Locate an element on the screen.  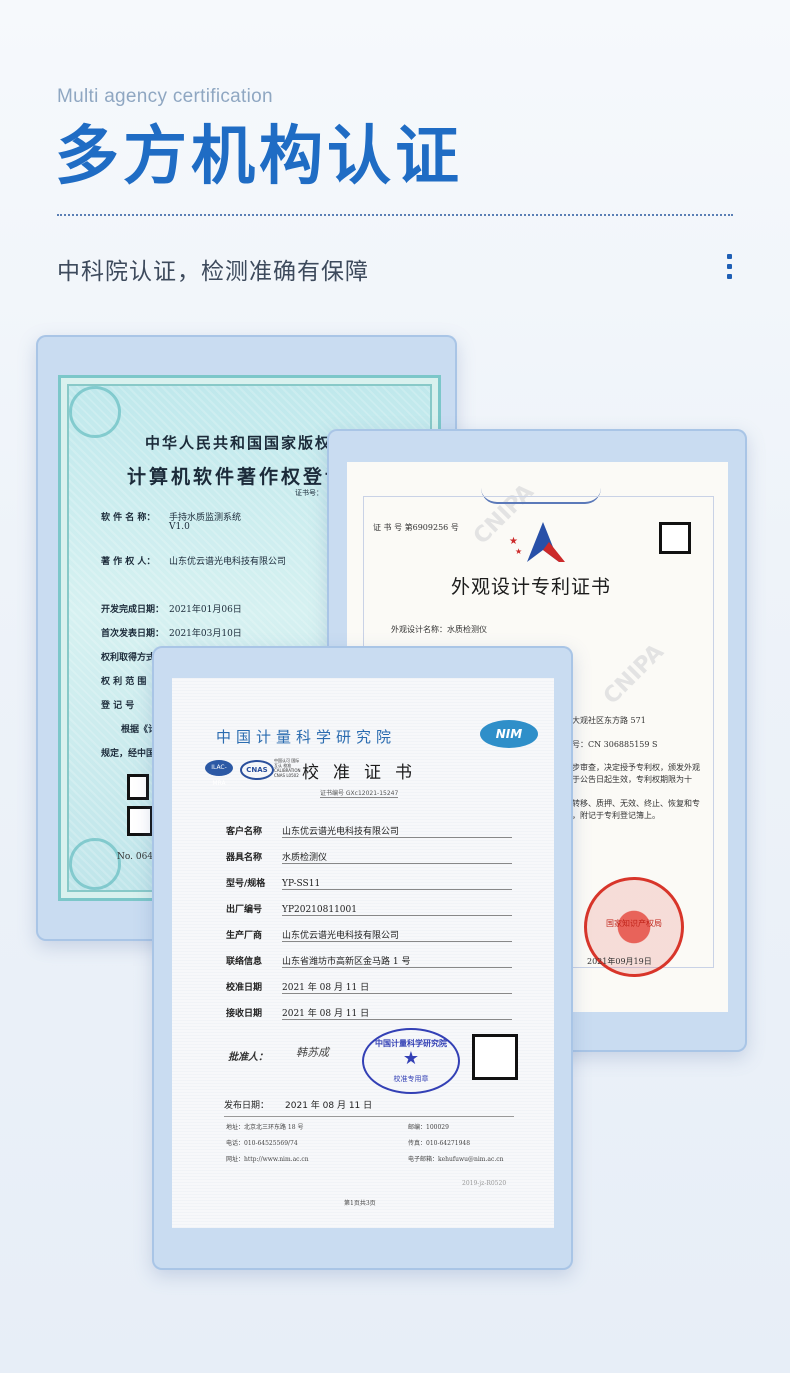
footer-code: 2019-jz-R0520 is located at coordinates (484, 1183).